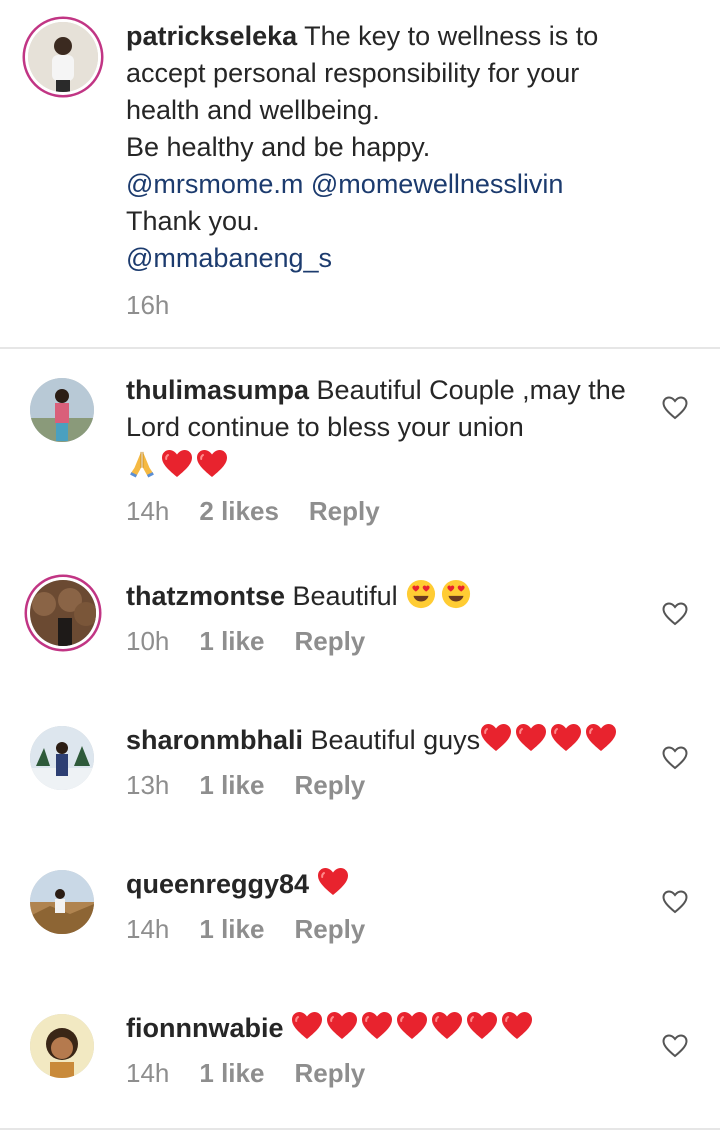  I want to click on comment-emojis, so click(376, 466).